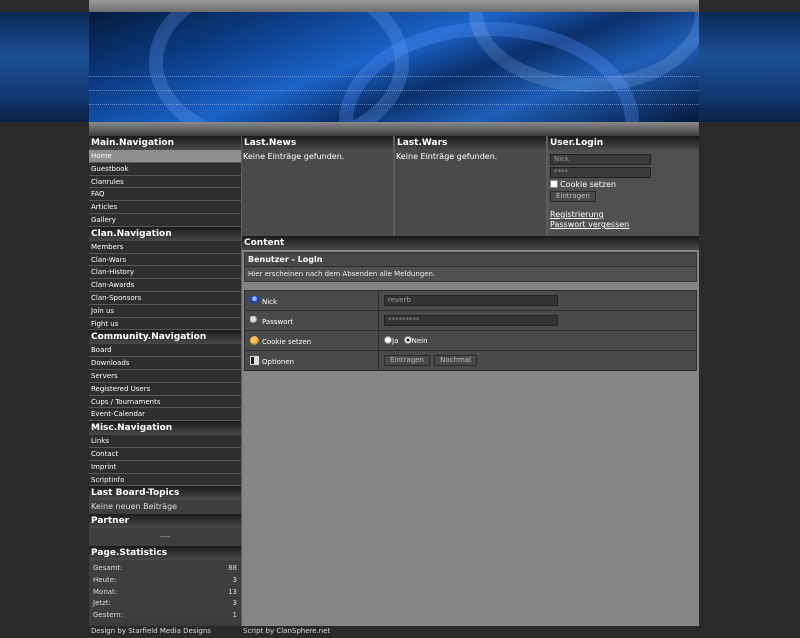 The height and width of the screenshot is (638, 800). I want to click on stat-label: Gesamt:, so click(108, 568).